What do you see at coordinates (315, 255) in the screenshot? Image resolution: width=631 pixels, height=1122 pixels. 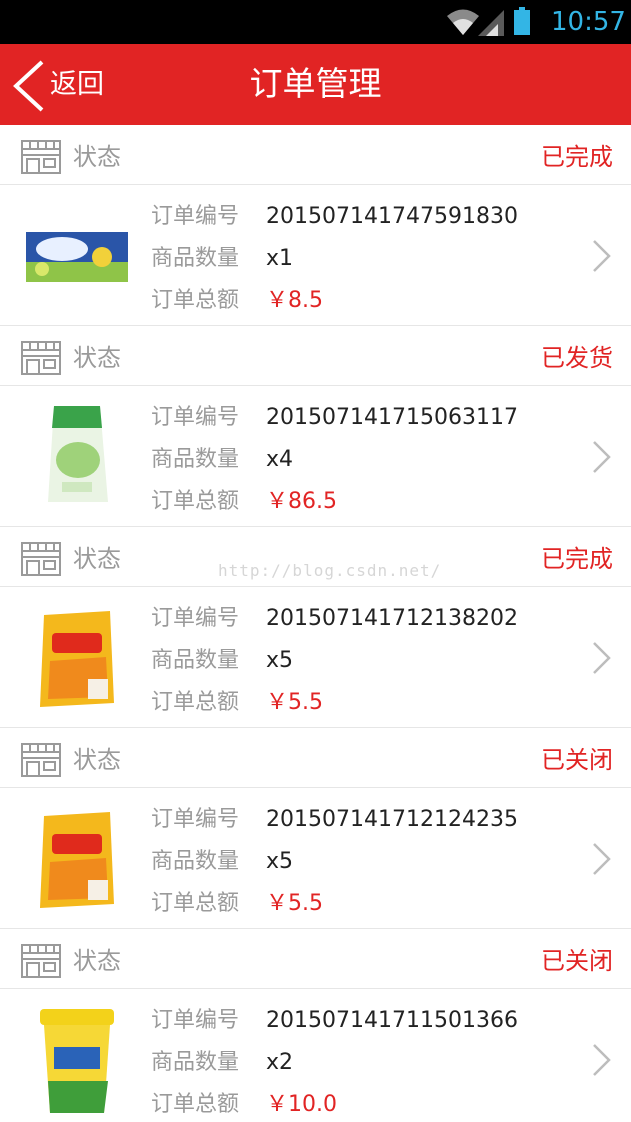 I see `order-row: 订单编号 201507141747591830 商品数量 x1 订单总额 ￥8.5` at bounding box center [315, 255].